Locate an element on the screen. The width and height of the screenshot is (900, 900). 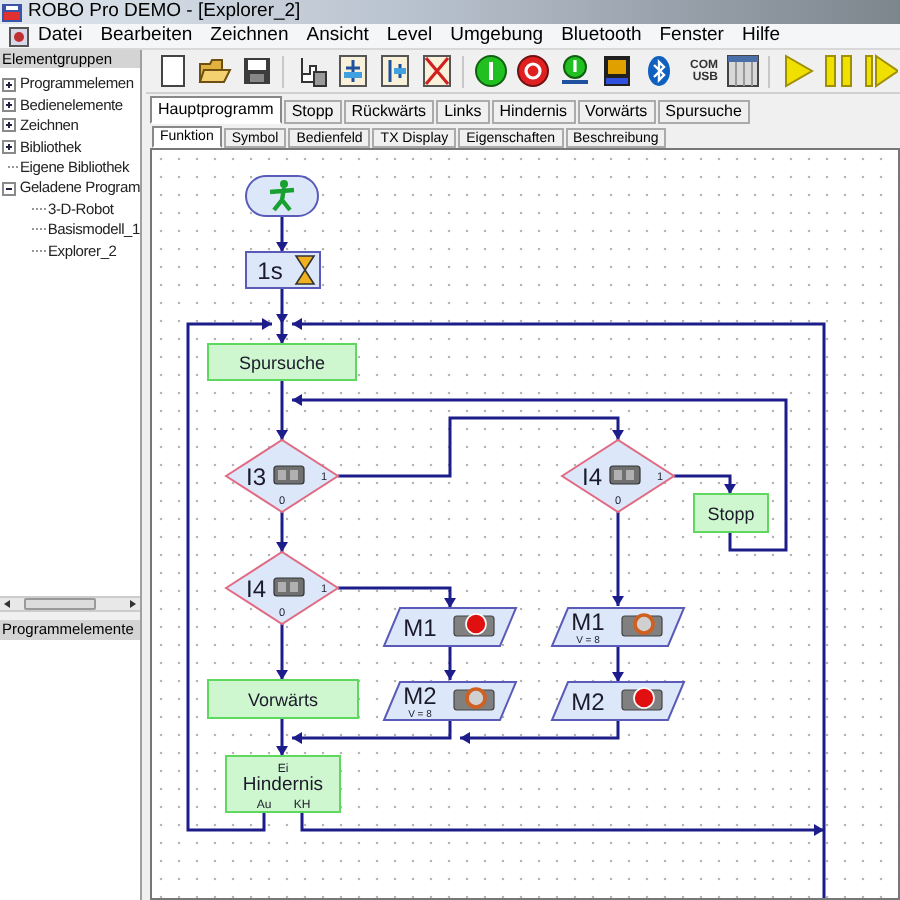
menu-item: Zeichnen is located at coordinates (249, 36).